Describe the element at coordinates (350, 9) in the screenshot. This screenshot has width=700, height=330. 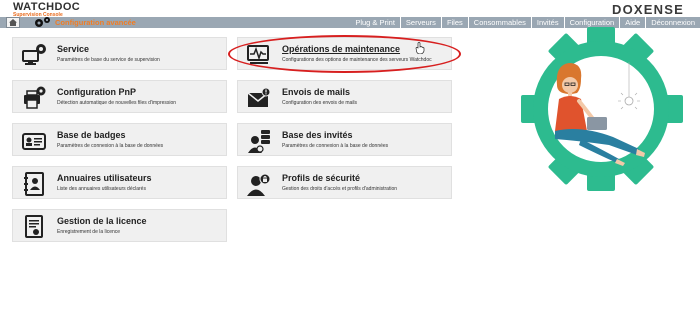
I see `app-header: WATCHDOC Supervision Console DOXENSE` at that location.